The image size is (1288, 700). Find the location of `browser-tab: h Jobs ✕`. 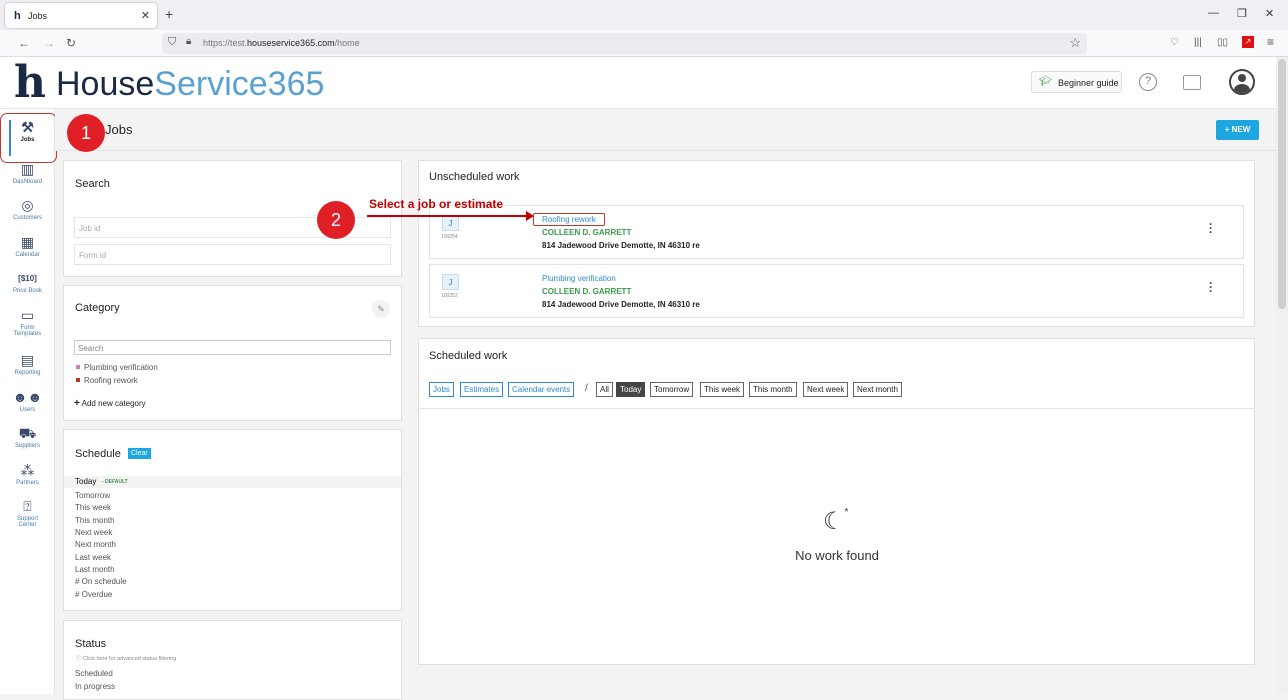

browser-tab: h Jobs ✕ is located at coordinates (81, 15).